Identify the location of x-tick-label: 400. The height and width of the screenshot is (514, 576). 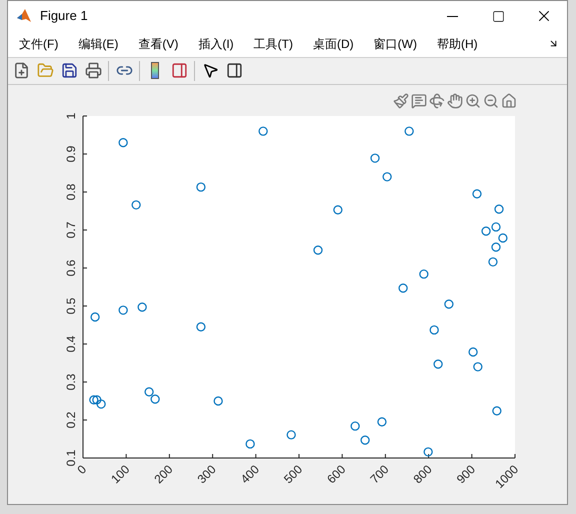
(250, 474).